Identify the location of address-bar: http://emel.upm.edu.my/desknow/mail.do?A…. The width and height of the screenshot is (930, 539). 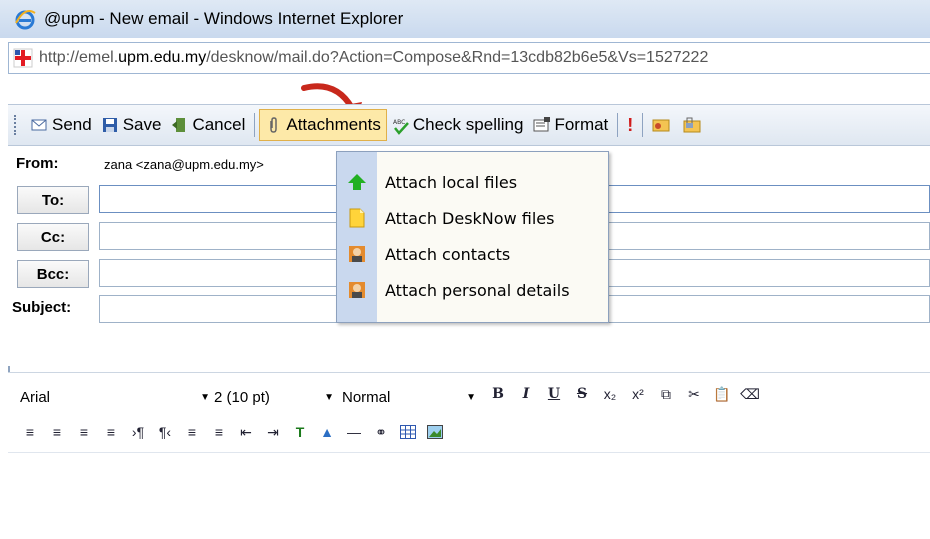
(469, 58).